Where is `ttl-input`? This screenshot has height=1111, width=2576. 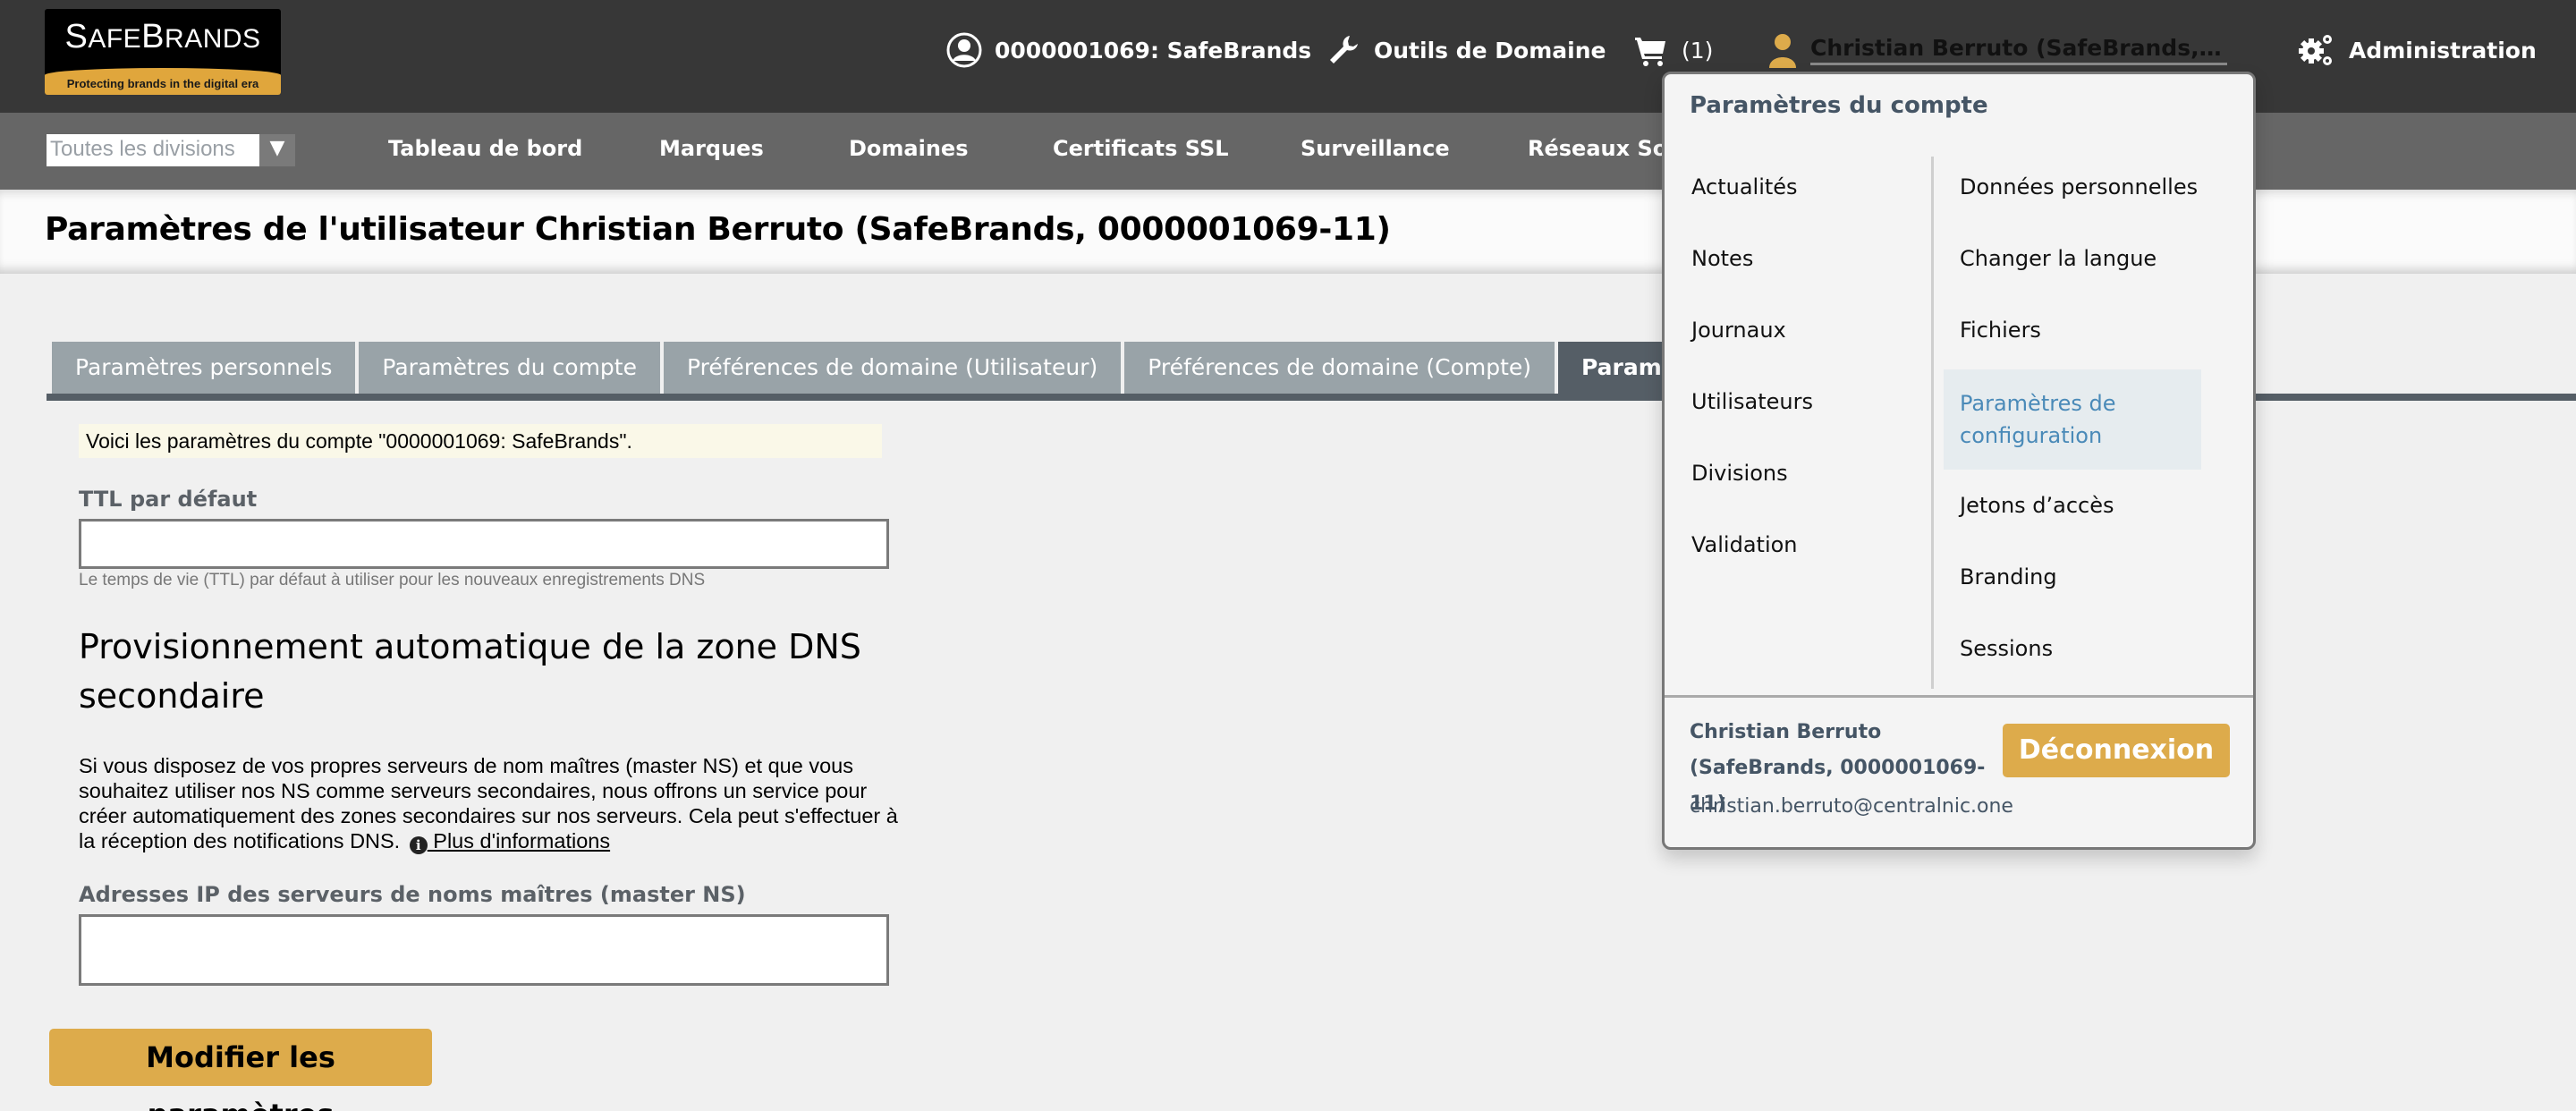 ttl-input is located at coordinates (484, 544).